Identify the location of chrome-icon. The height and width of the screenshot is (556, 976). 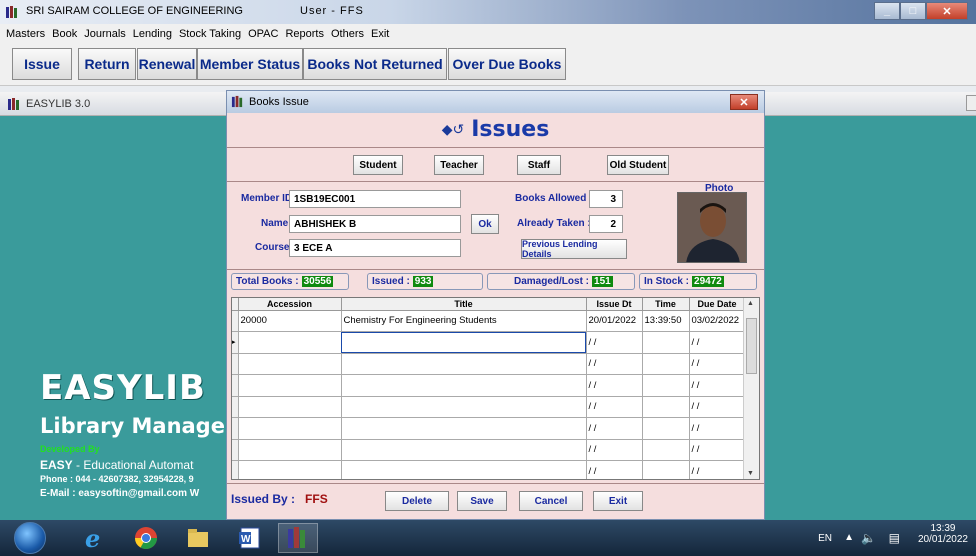
(146, 538).